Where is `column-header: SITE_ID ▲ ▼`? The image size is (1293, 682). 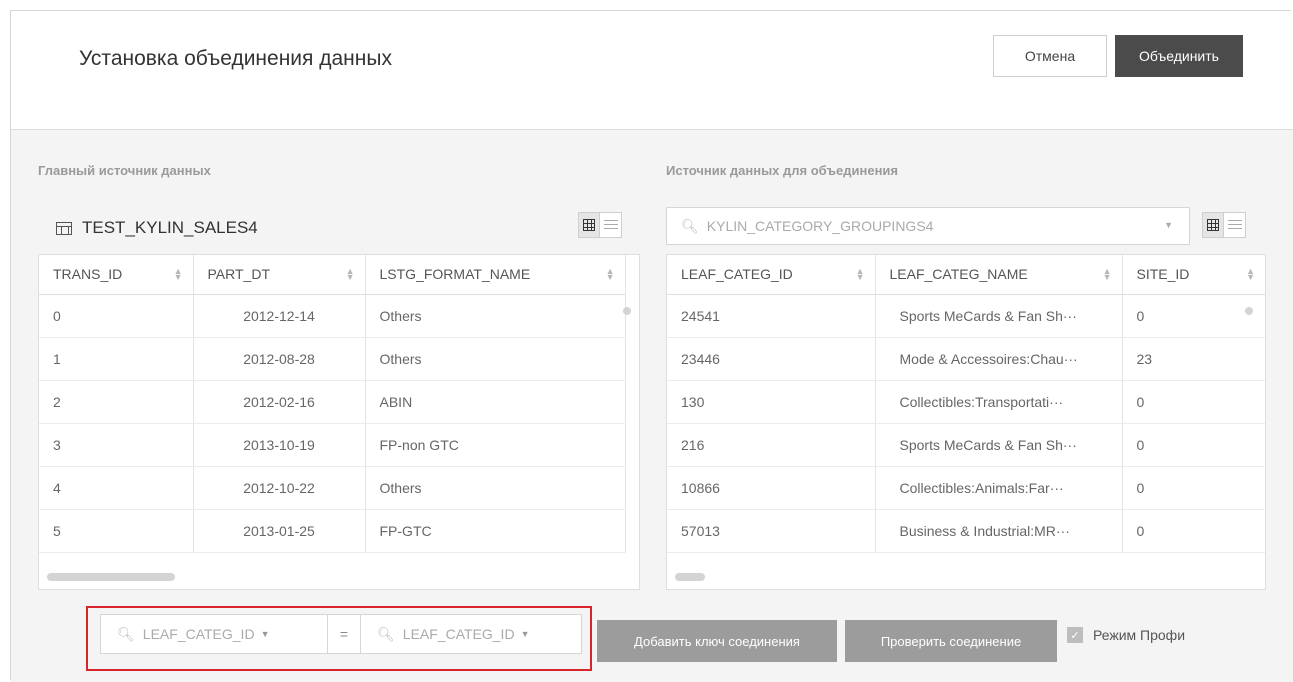
column-header: SITE_ID ▲ ▼ is located at coordinates (1193, 275).